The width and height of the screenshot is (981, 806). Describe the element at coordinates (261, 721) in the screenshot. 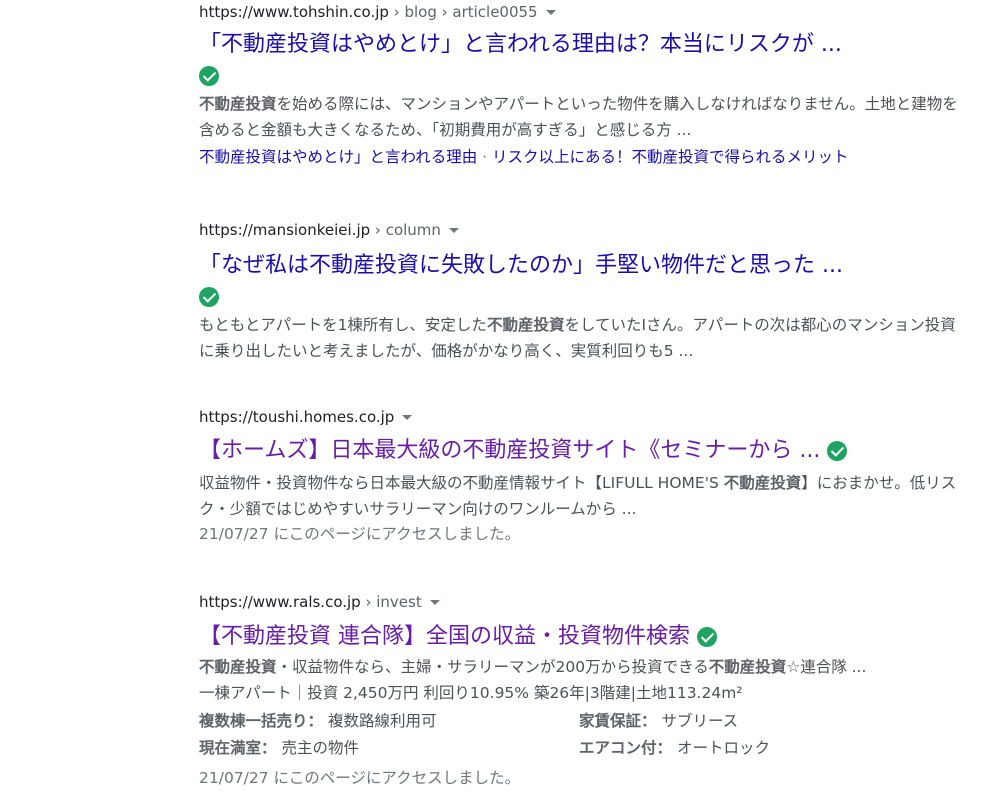

I see `fact-label: 複数棟一括売り：` at that location.